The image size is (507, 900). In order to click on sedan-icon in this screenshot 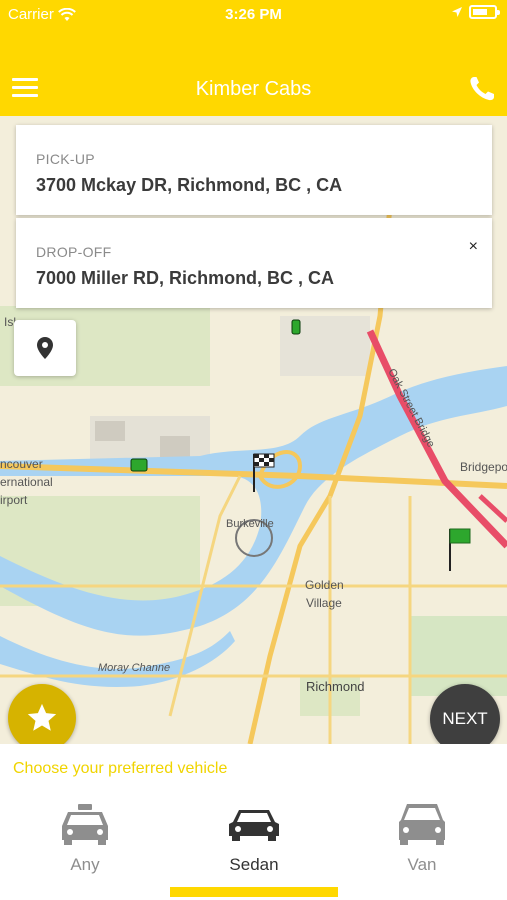, I will do `click(254, 825)`.